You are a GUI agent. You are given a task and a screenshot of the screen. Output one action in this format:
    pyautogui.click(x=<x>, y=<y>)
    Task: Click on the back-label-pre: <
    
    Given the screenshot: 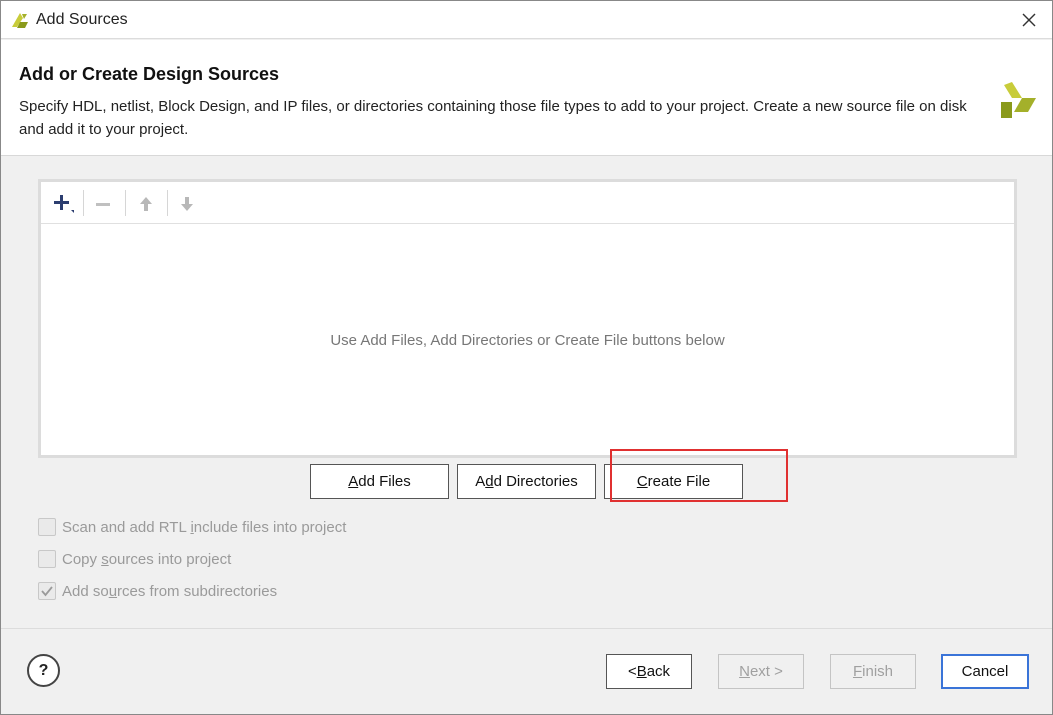 What is the action you would take?
    pyautogui.click(x=632, y=671)
    